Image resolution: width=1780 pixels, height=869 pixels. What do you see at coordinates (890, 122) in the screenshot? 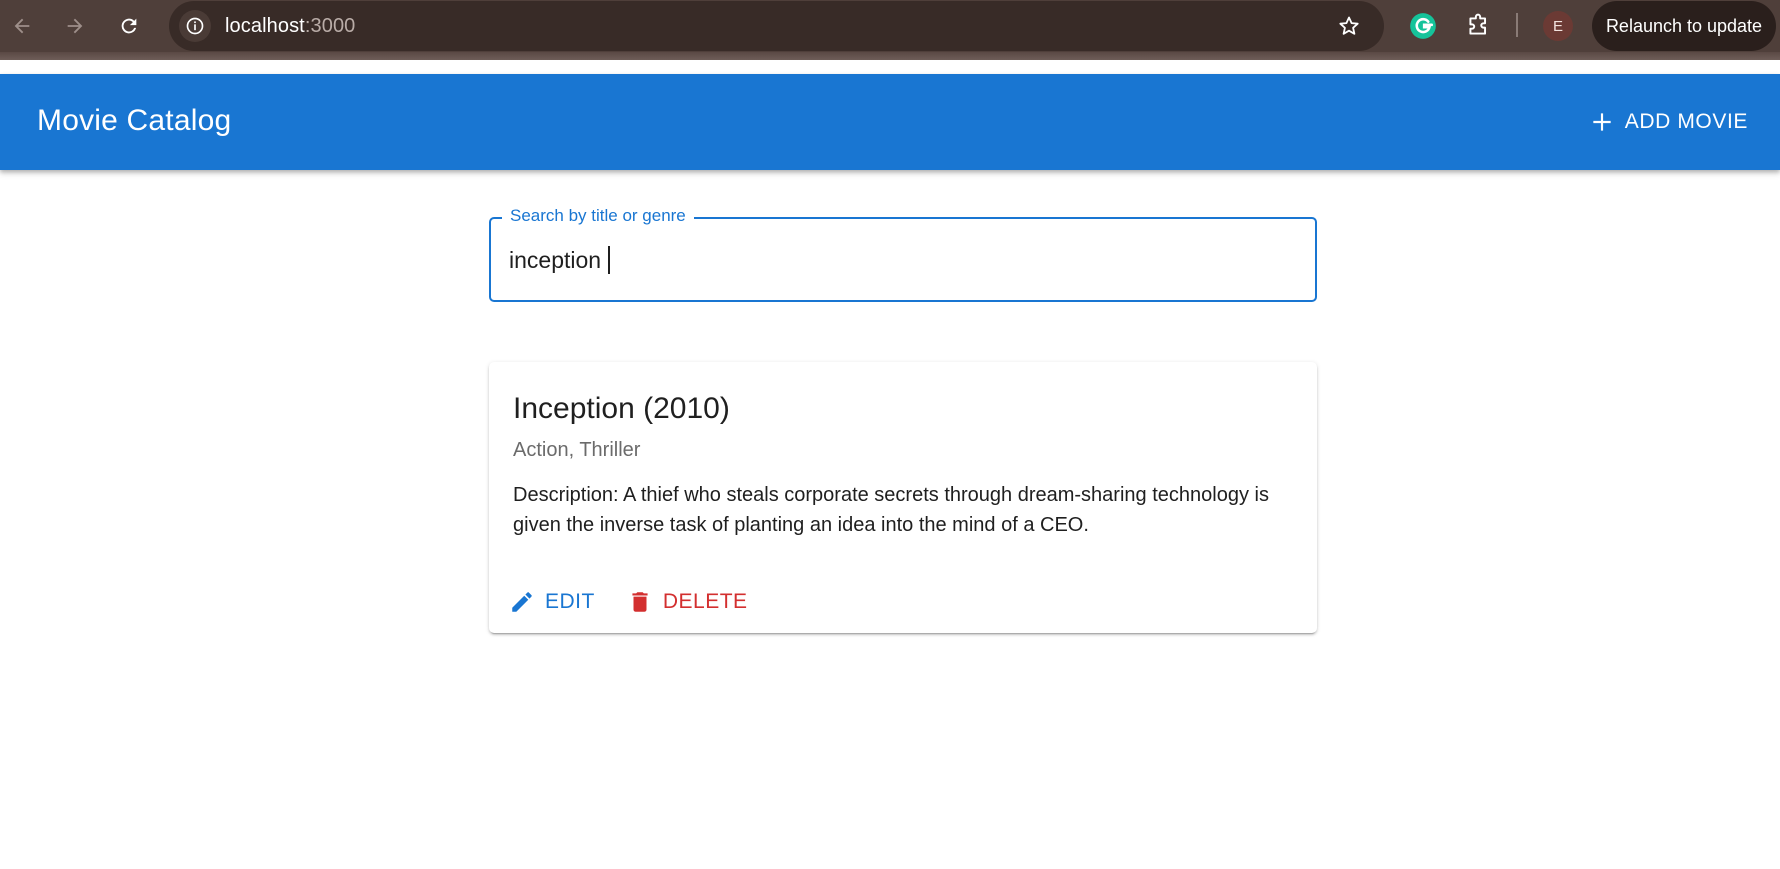
I see `app-bar: Movie Catalog ADD MOVIE` at bounding box center [890, 122].